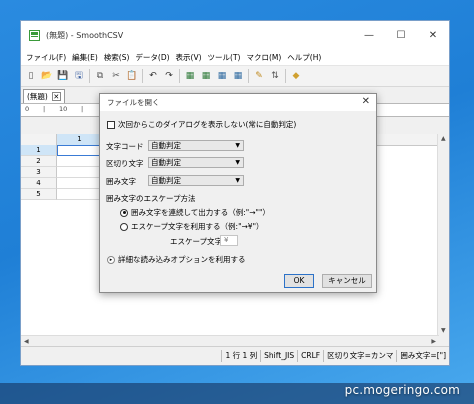  What do you see at coordinates (166, 145) in the screenshot?
I see `encoding-value: 自動判定` at bounding box center [166, 145].